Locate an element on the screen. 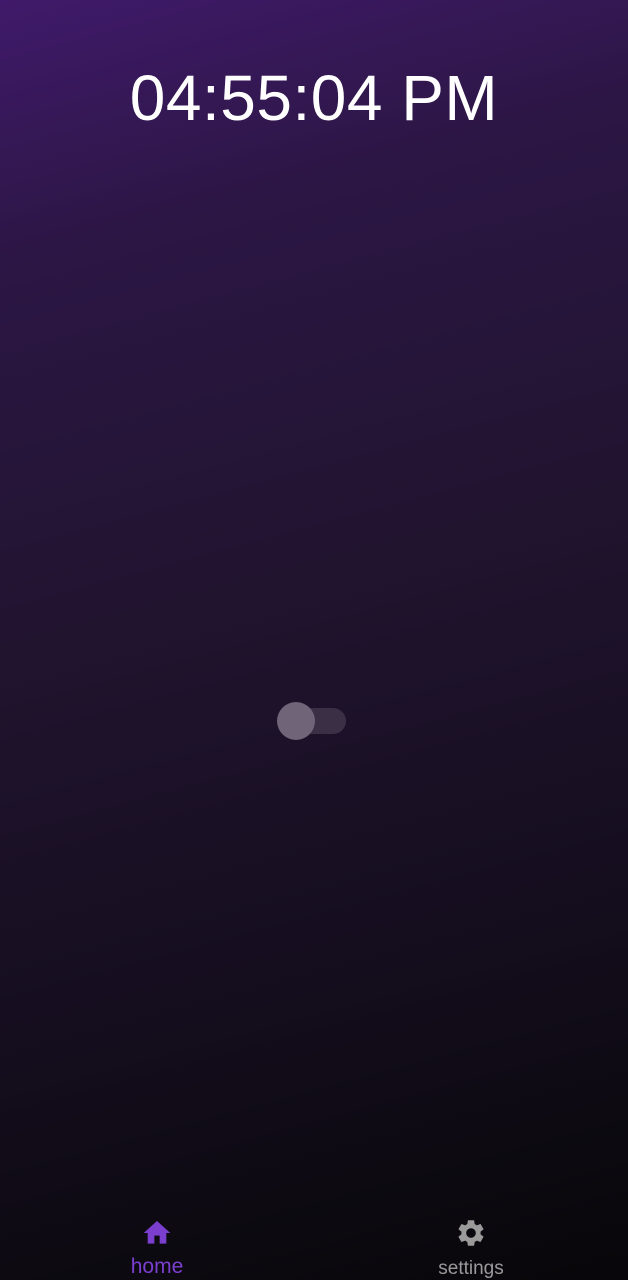  nav-item-home: home is located at coordinates (157, 1242).